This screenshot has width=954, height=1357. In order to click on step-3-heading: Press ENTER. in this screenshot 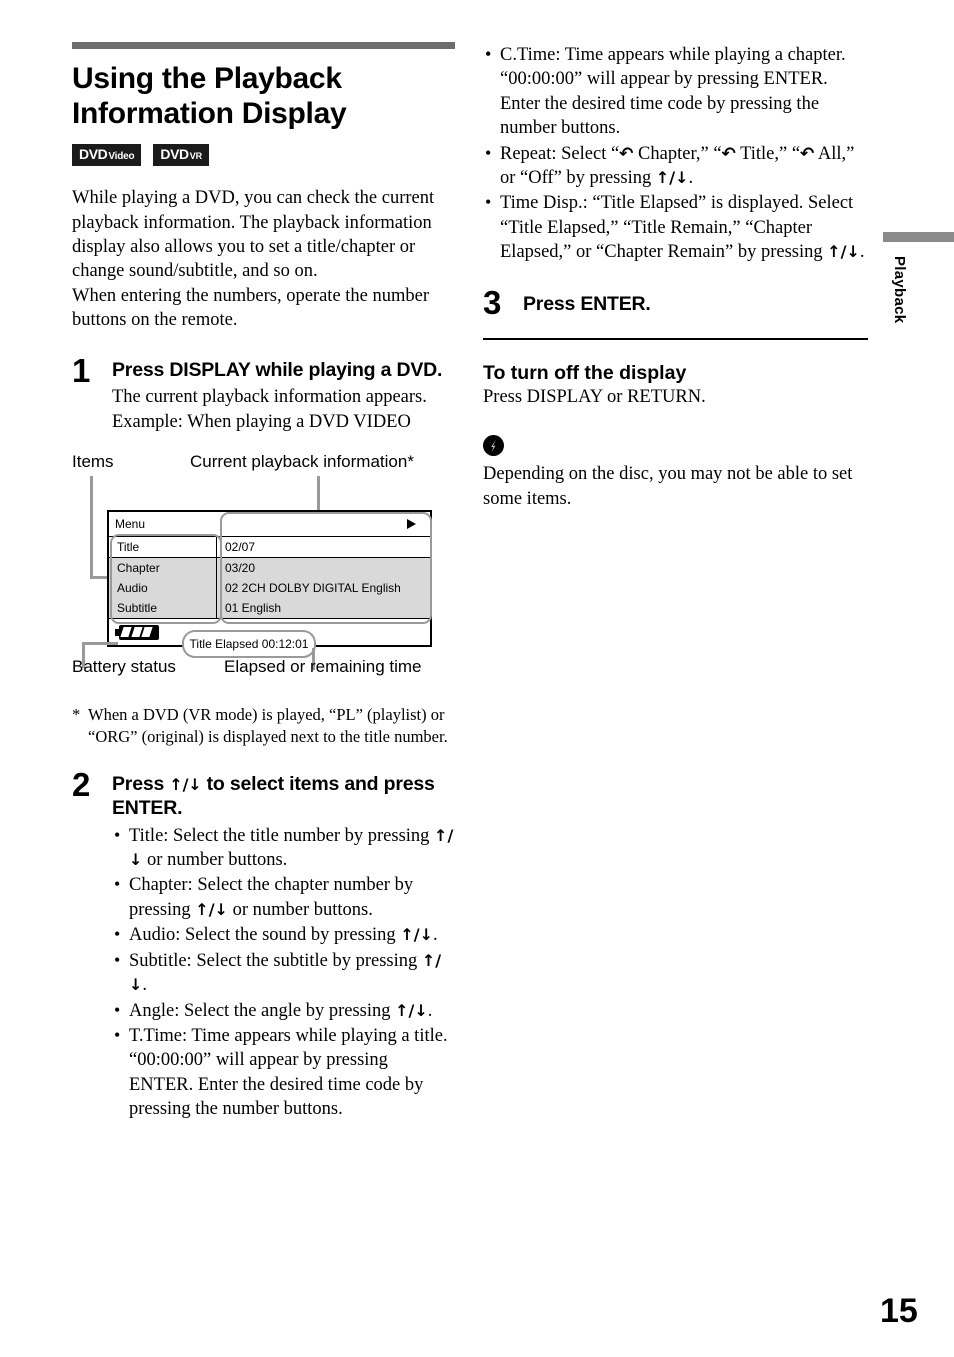, I will do `click(587, 303)`.